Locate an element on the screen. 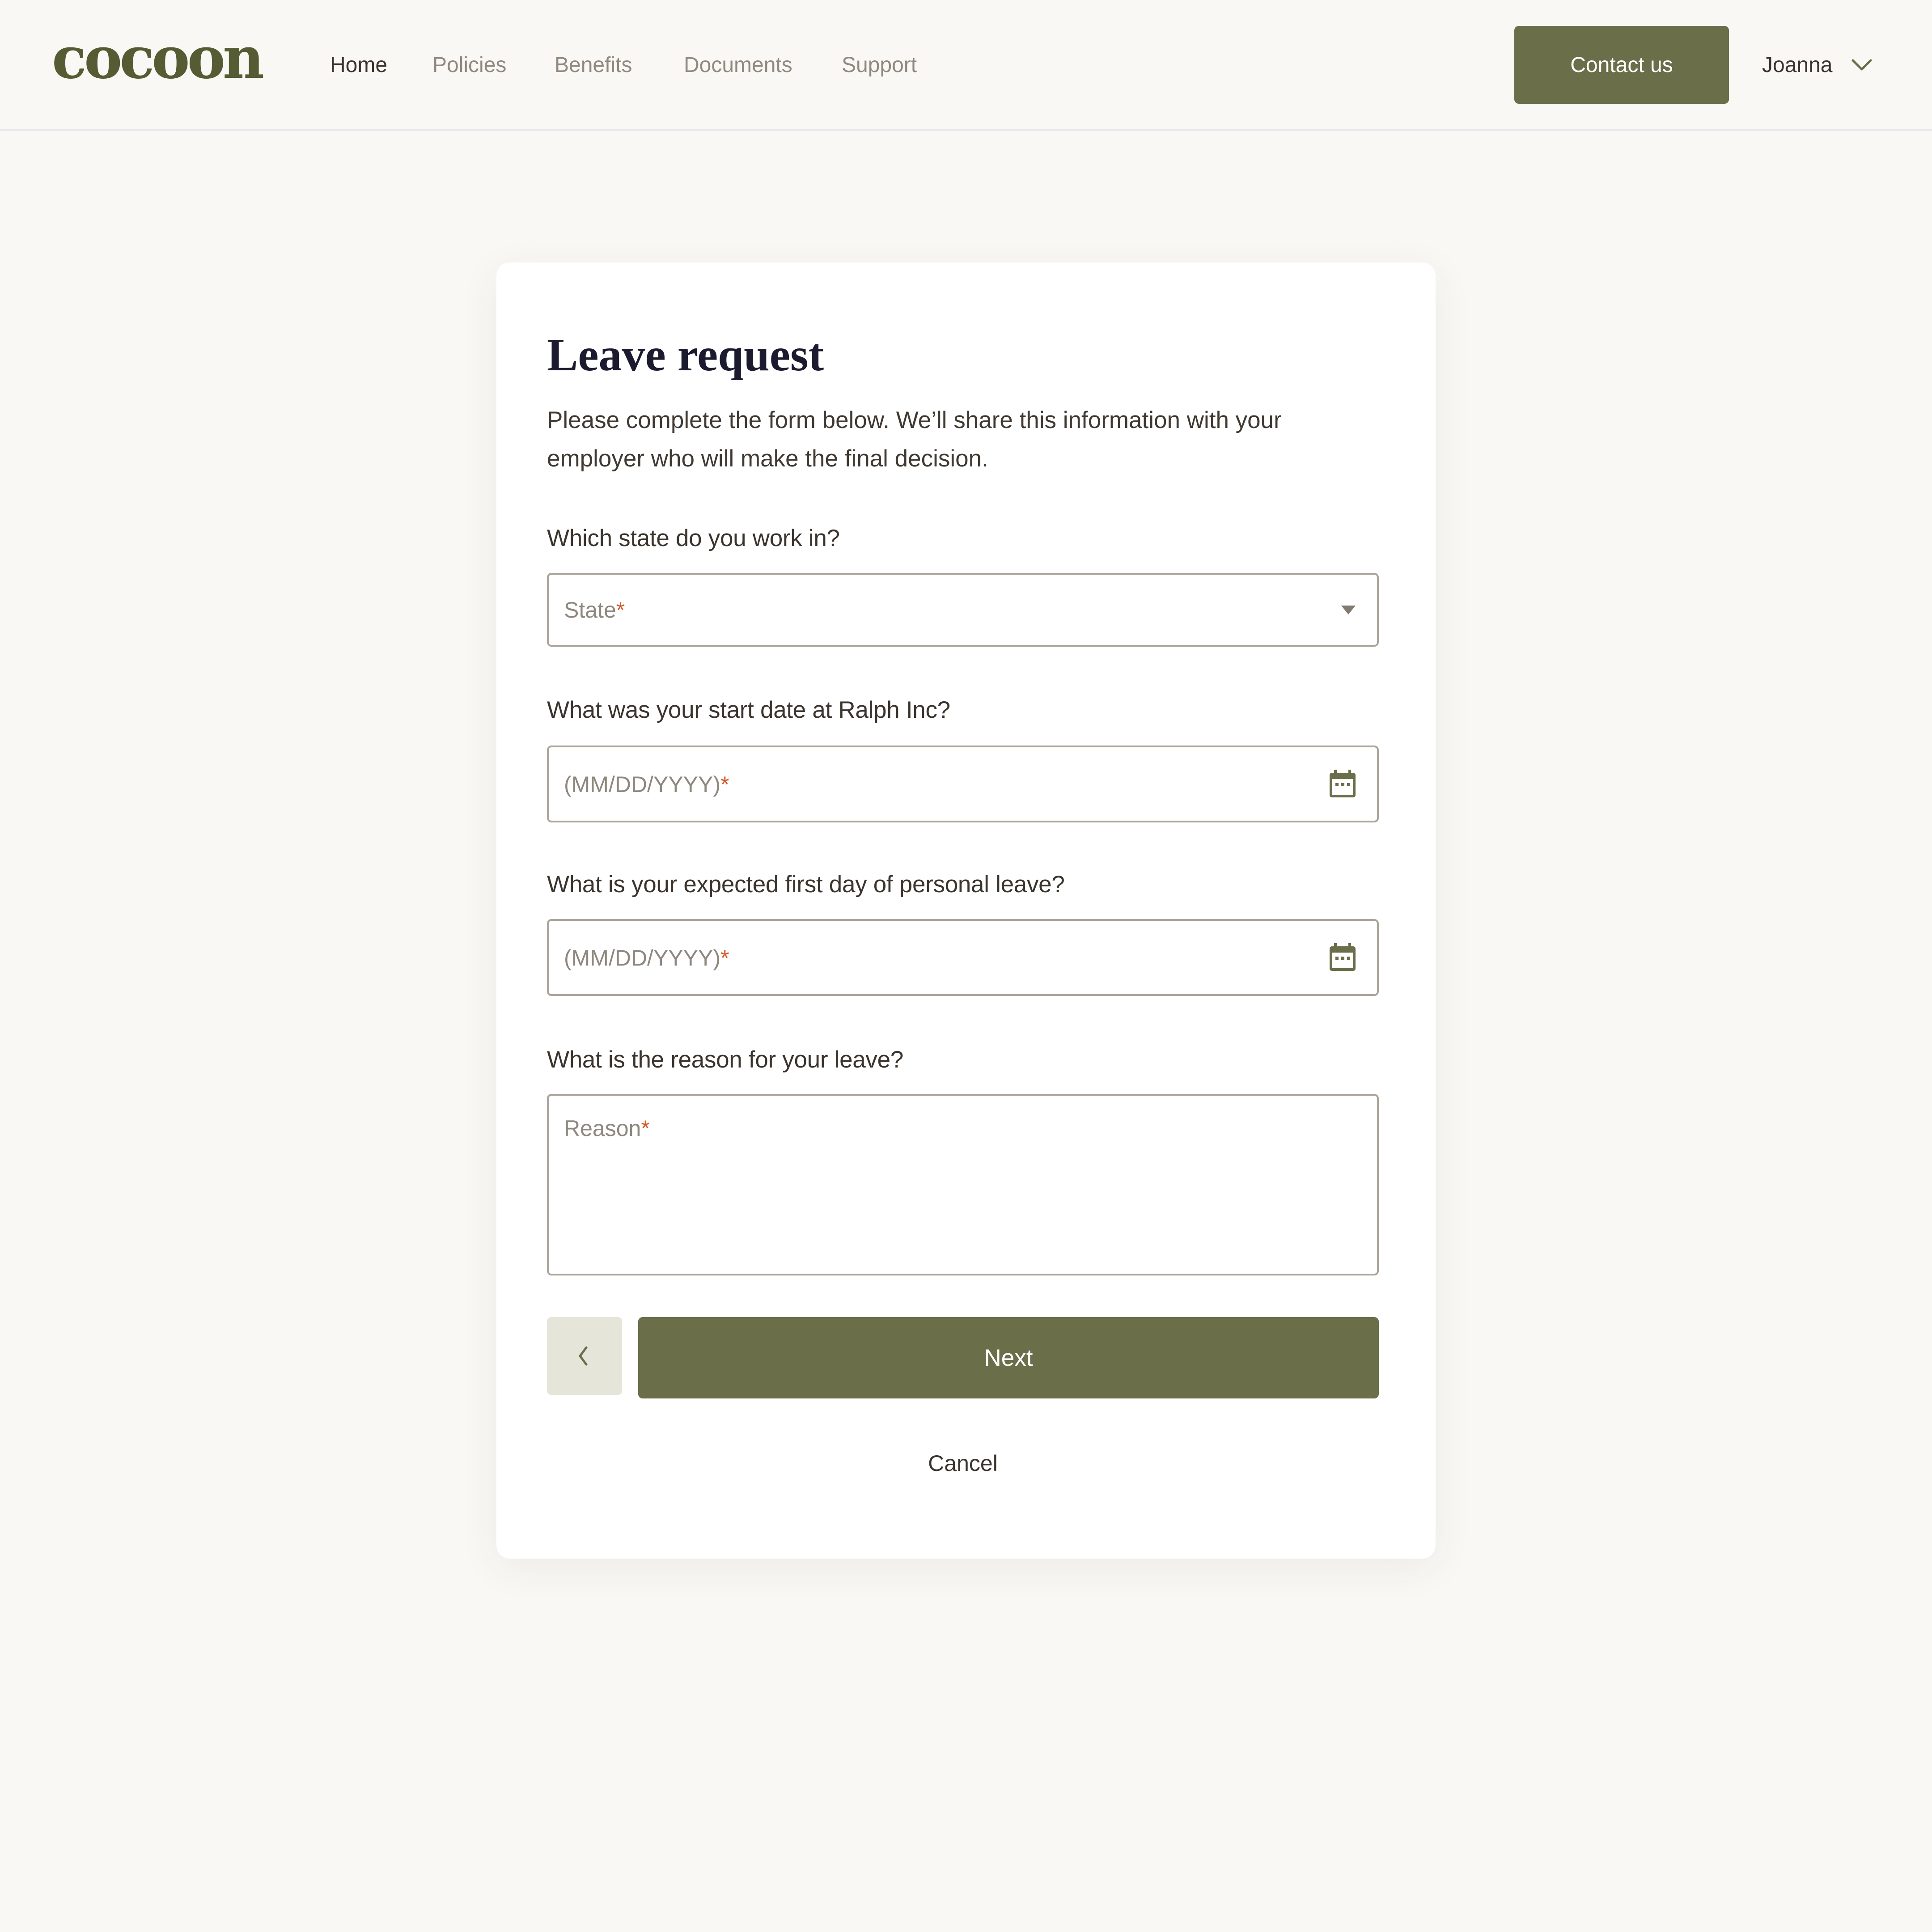  state-select: State* is located at coordinates (963, 610).